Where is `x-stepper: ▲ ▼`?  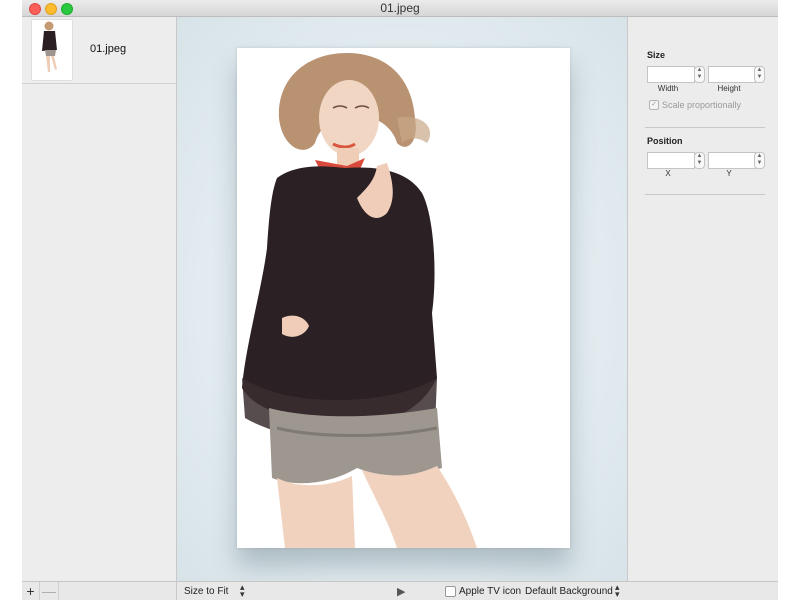 x-stepper: ▲ ▼ is located at coordinates (699, 160).